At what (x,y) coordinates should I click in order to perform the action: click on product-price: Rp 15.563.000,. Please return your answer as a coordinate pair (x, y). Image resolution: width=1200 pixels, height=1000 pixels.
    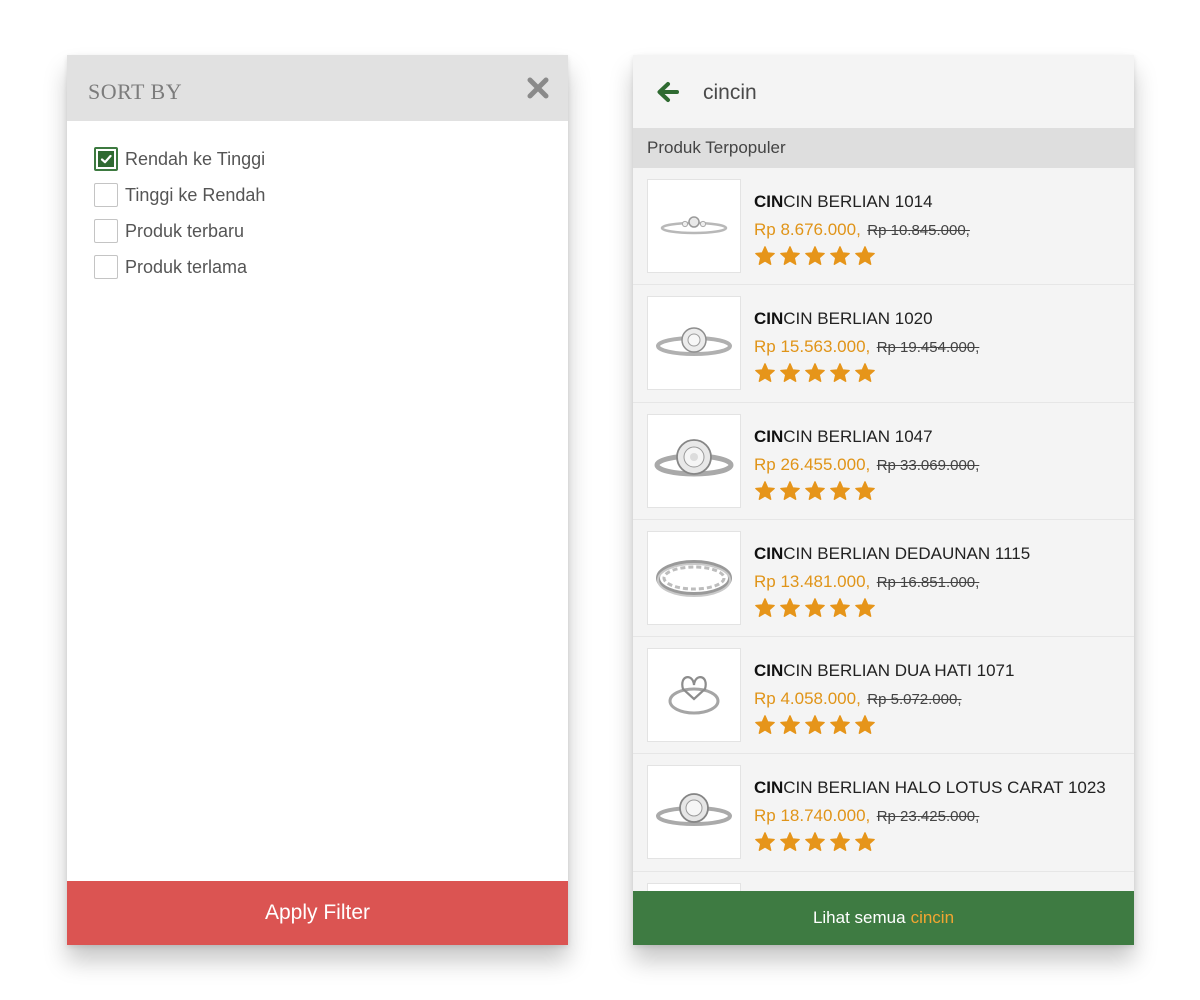
    Looking at the image, I should click on (812, 347).